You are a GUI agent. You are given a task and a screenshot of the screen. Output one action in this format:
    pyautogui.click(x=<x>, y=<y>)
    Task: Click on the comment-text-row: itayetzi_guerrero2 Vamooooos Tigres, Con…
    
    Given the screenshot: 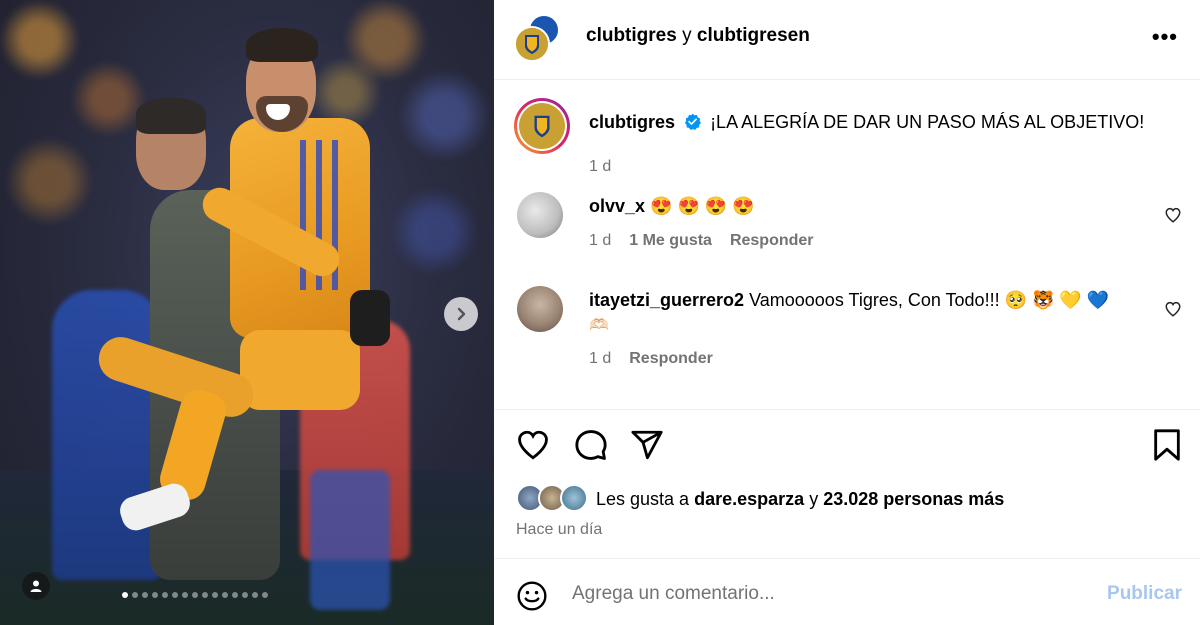 What is the action you would take?
    pyautogui.click(x=869, y=313)
    